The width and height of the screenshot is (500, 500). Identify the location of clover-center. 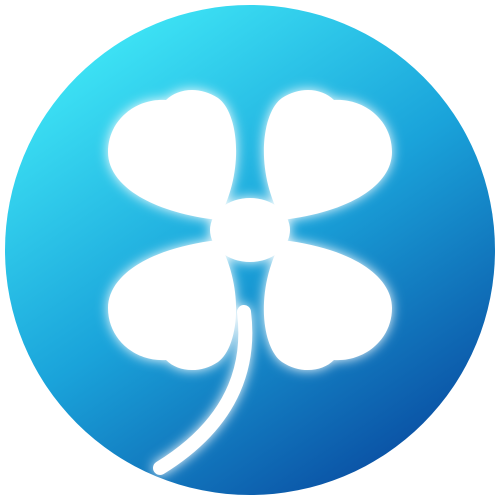
(250, 230).